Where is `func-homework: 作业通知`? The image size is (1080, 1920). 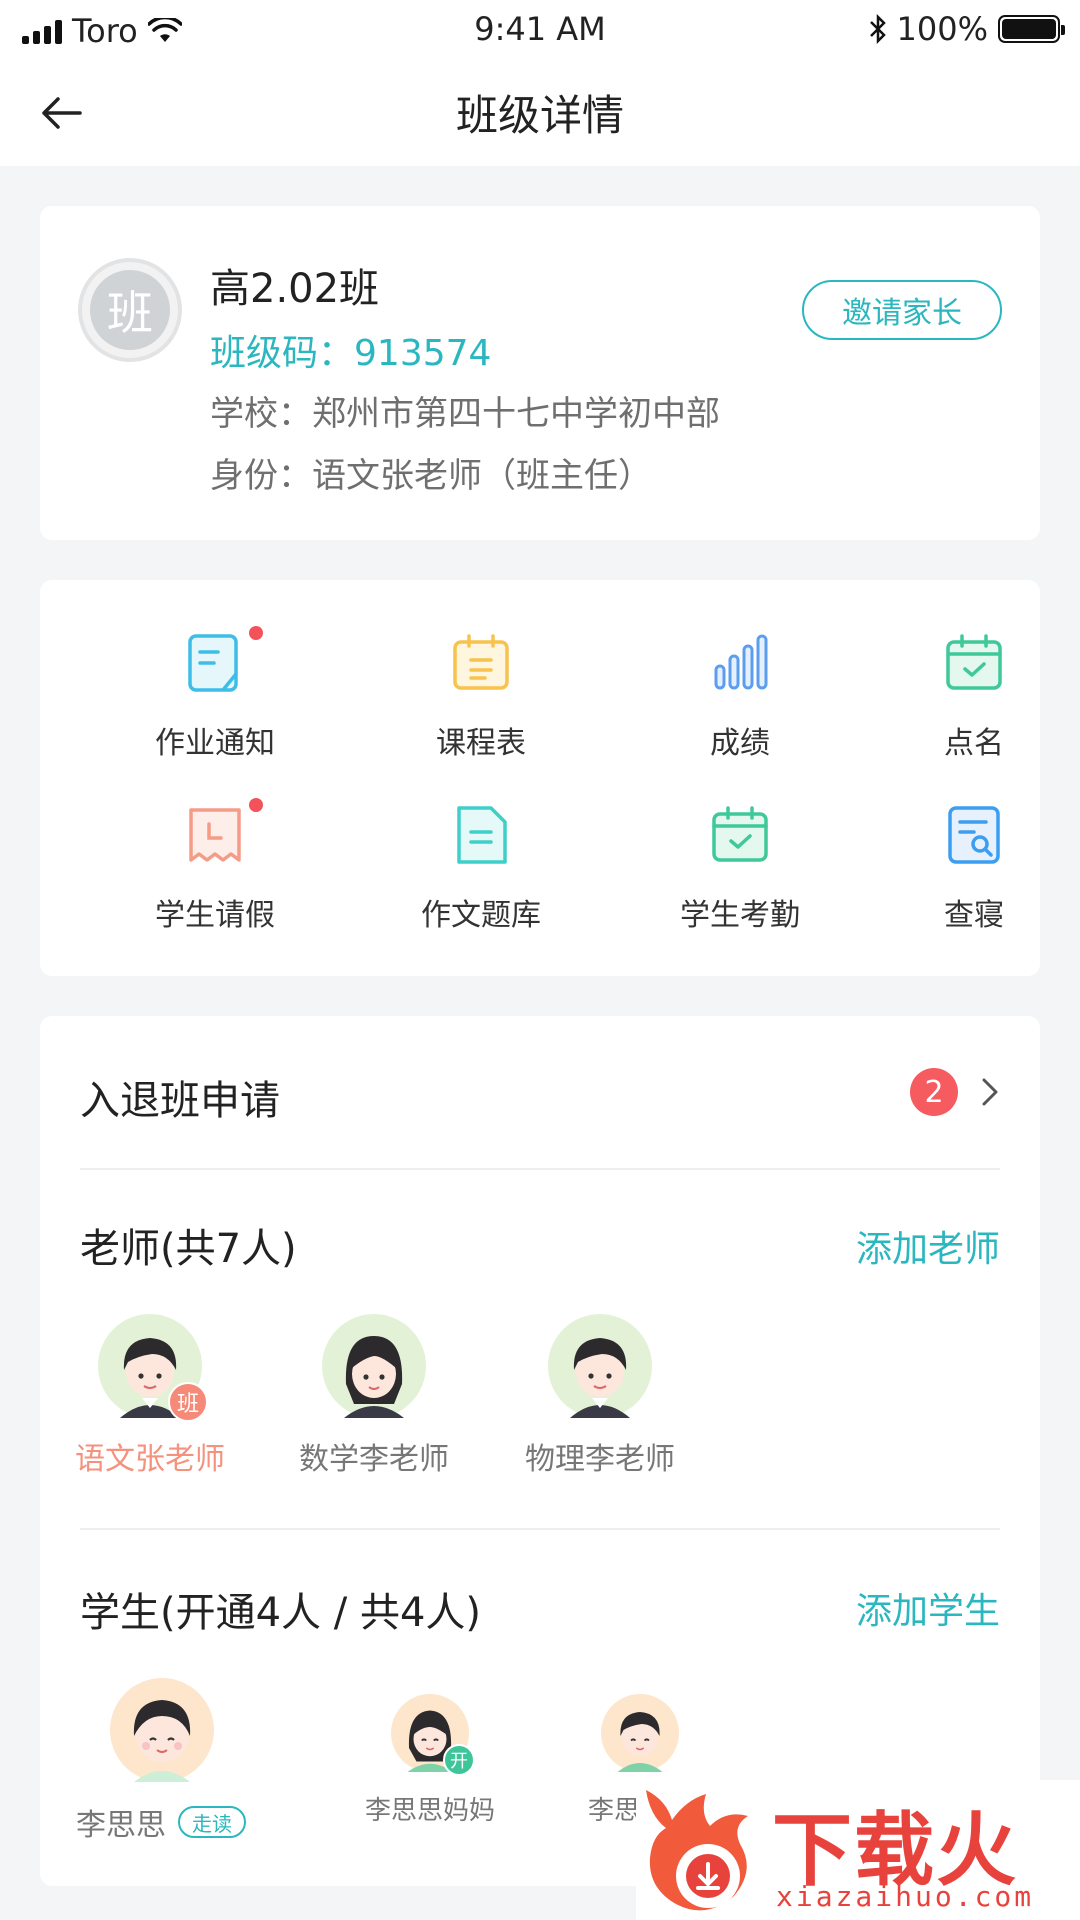
func-homework: 作业通知 is located at coordinates (215, 694).